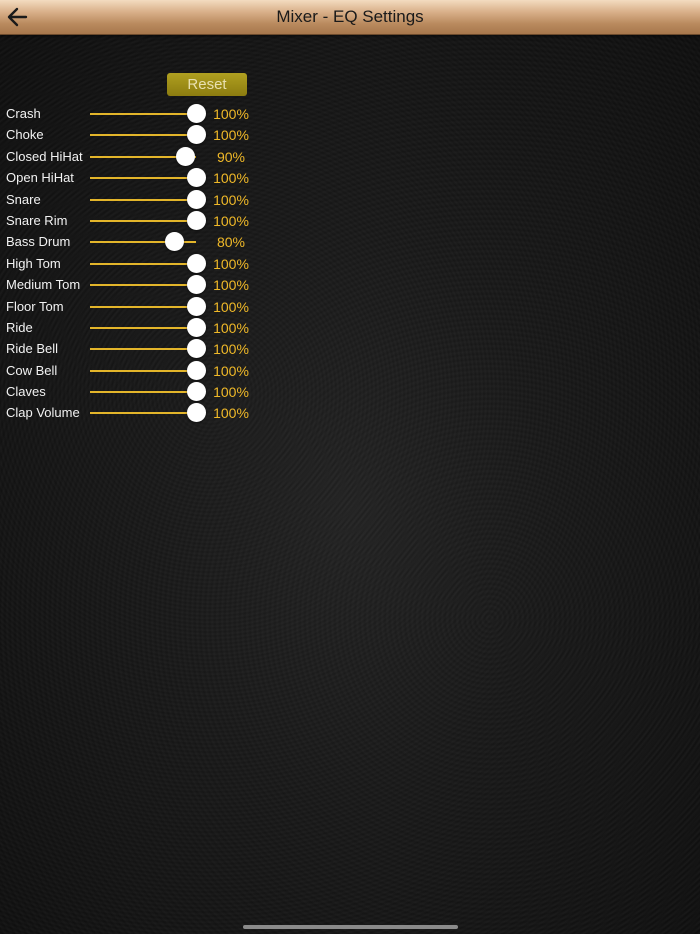  I want to click on channel-value: 90%, so click(231, 156).